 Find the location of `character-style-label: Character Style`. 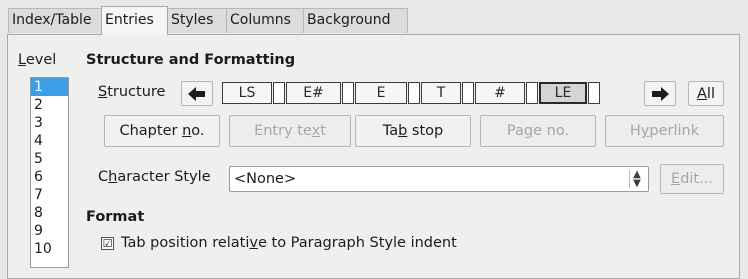

character-style-label: Character Style is located at coordinates (154, 177).